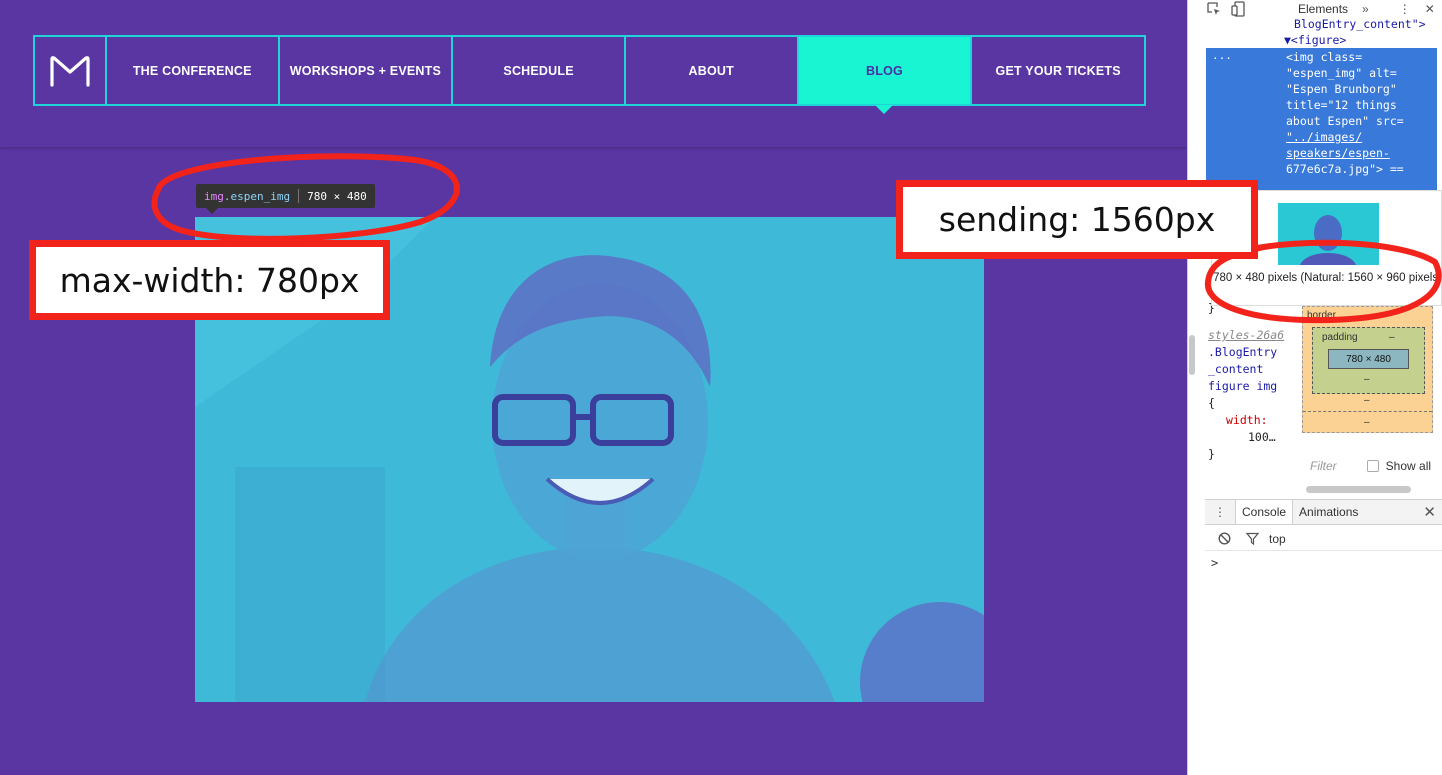 The image size is (1442, 775). What do you see at coordinates (1361, 137) in the screenshot?
I see `dom-line-link: "../images/` at bounding box center [1361, 137].